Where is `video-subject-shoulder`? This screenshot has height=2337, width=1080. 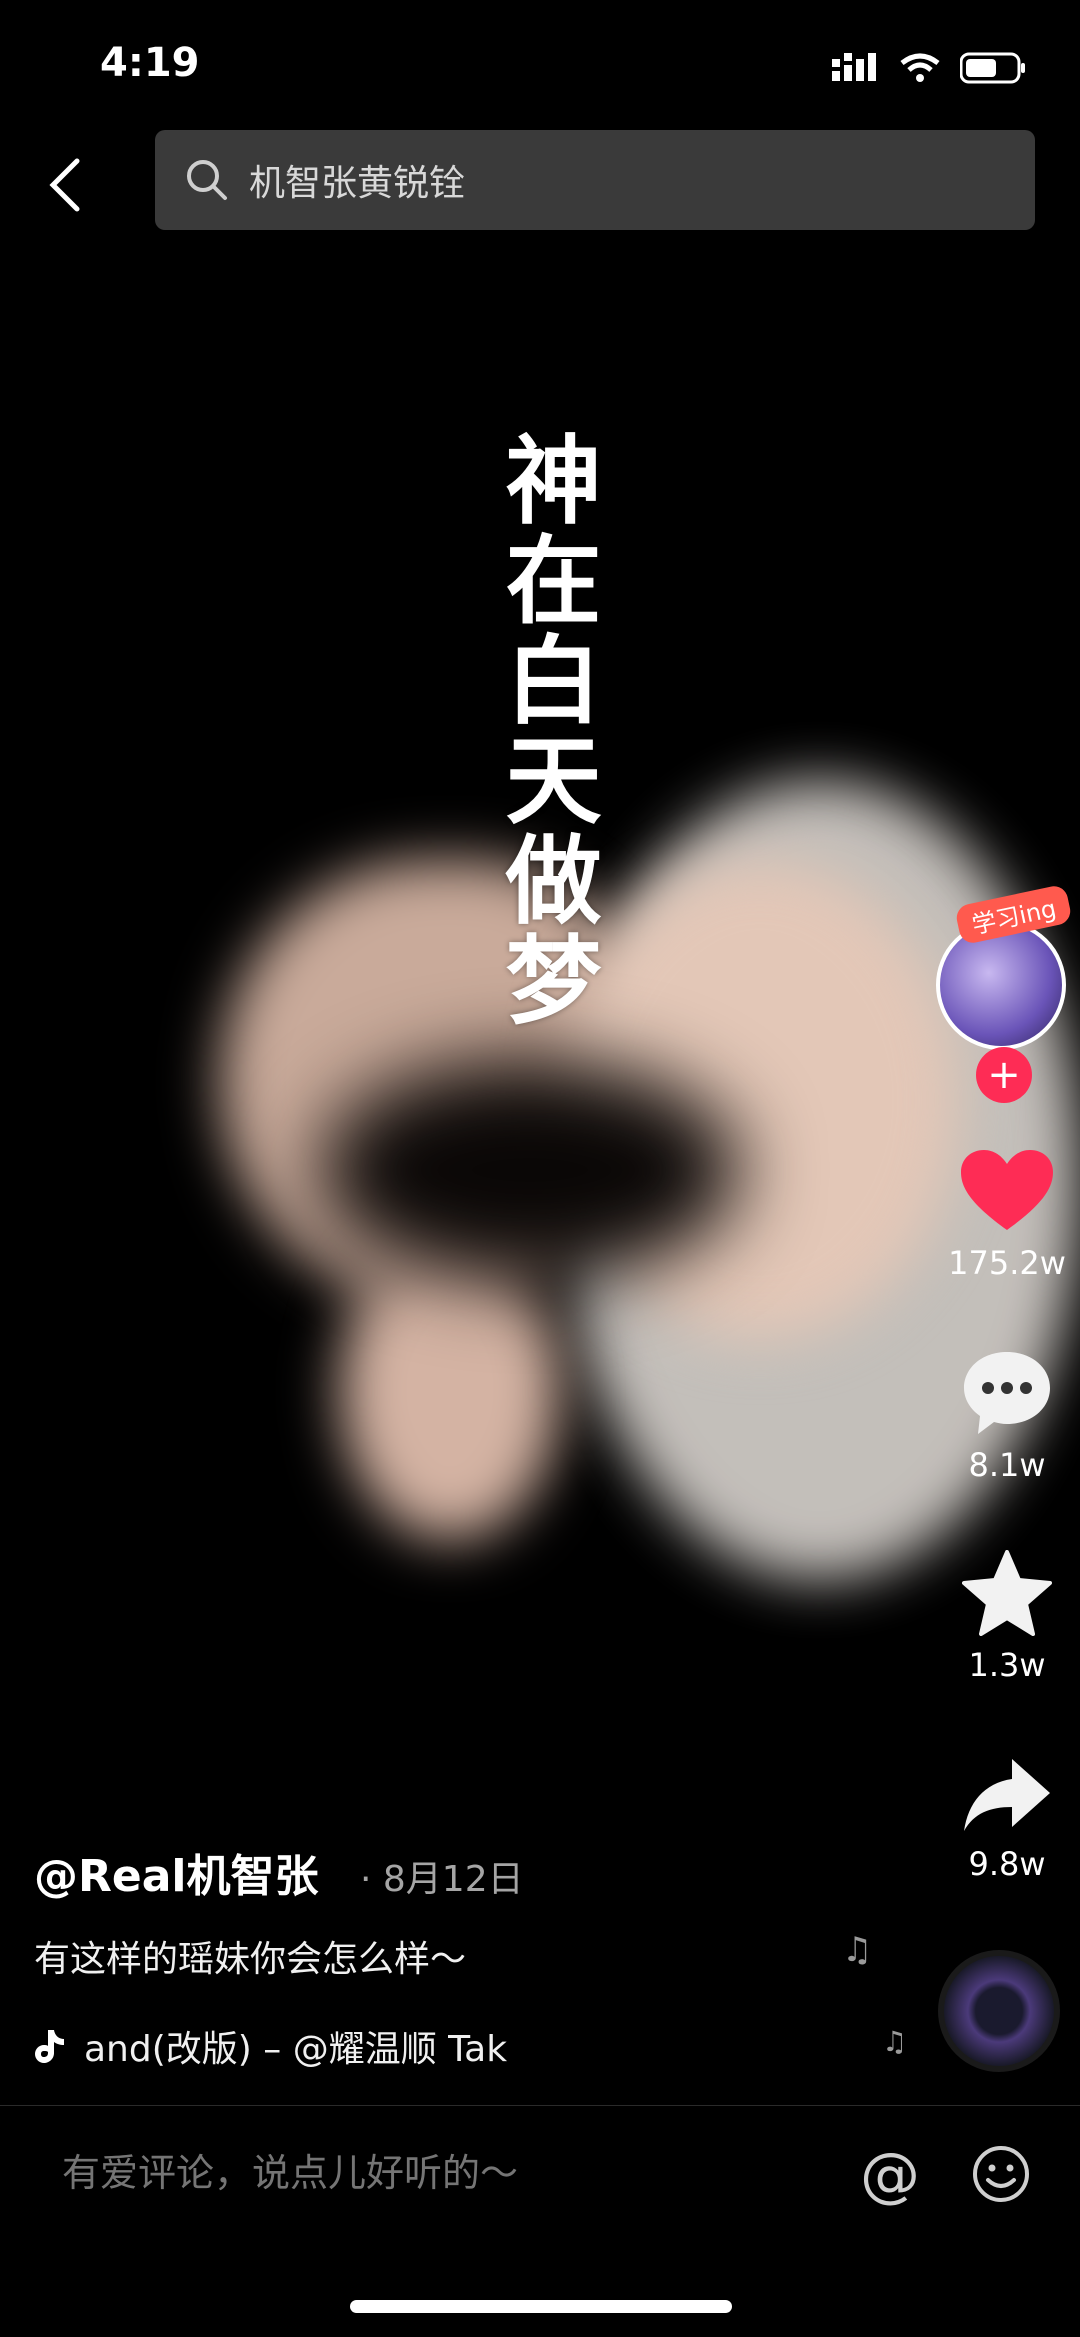
video-subject-shoulder is located at coordinates (450, 1390).